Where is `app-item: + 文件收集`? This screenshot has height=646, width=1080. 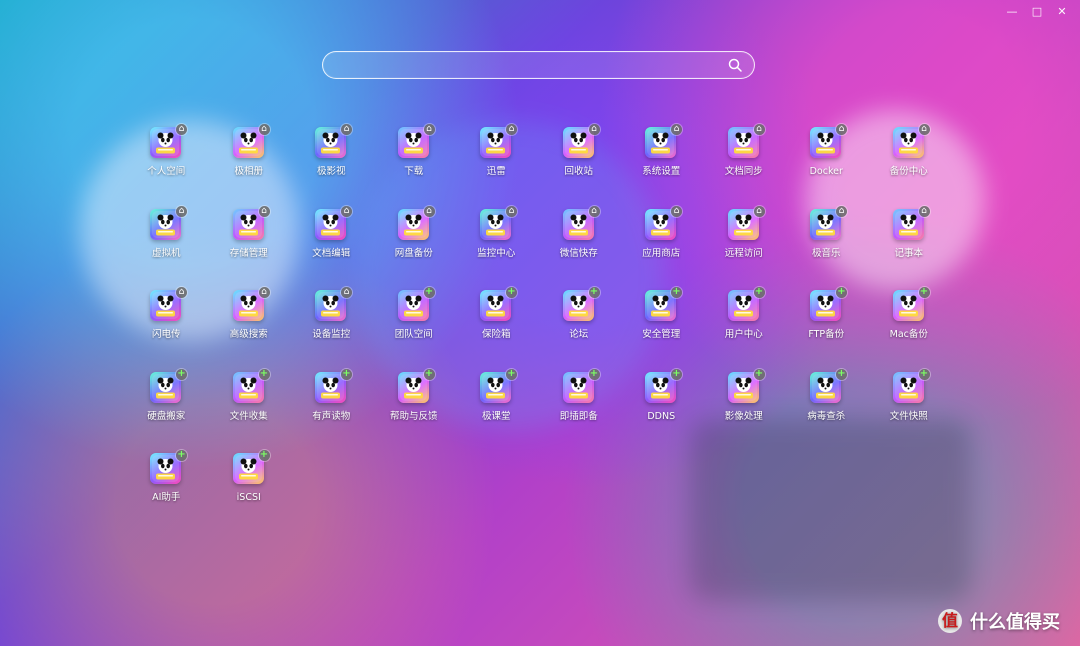 app-item: + 文件收集 is located at coordinates (249, 410).